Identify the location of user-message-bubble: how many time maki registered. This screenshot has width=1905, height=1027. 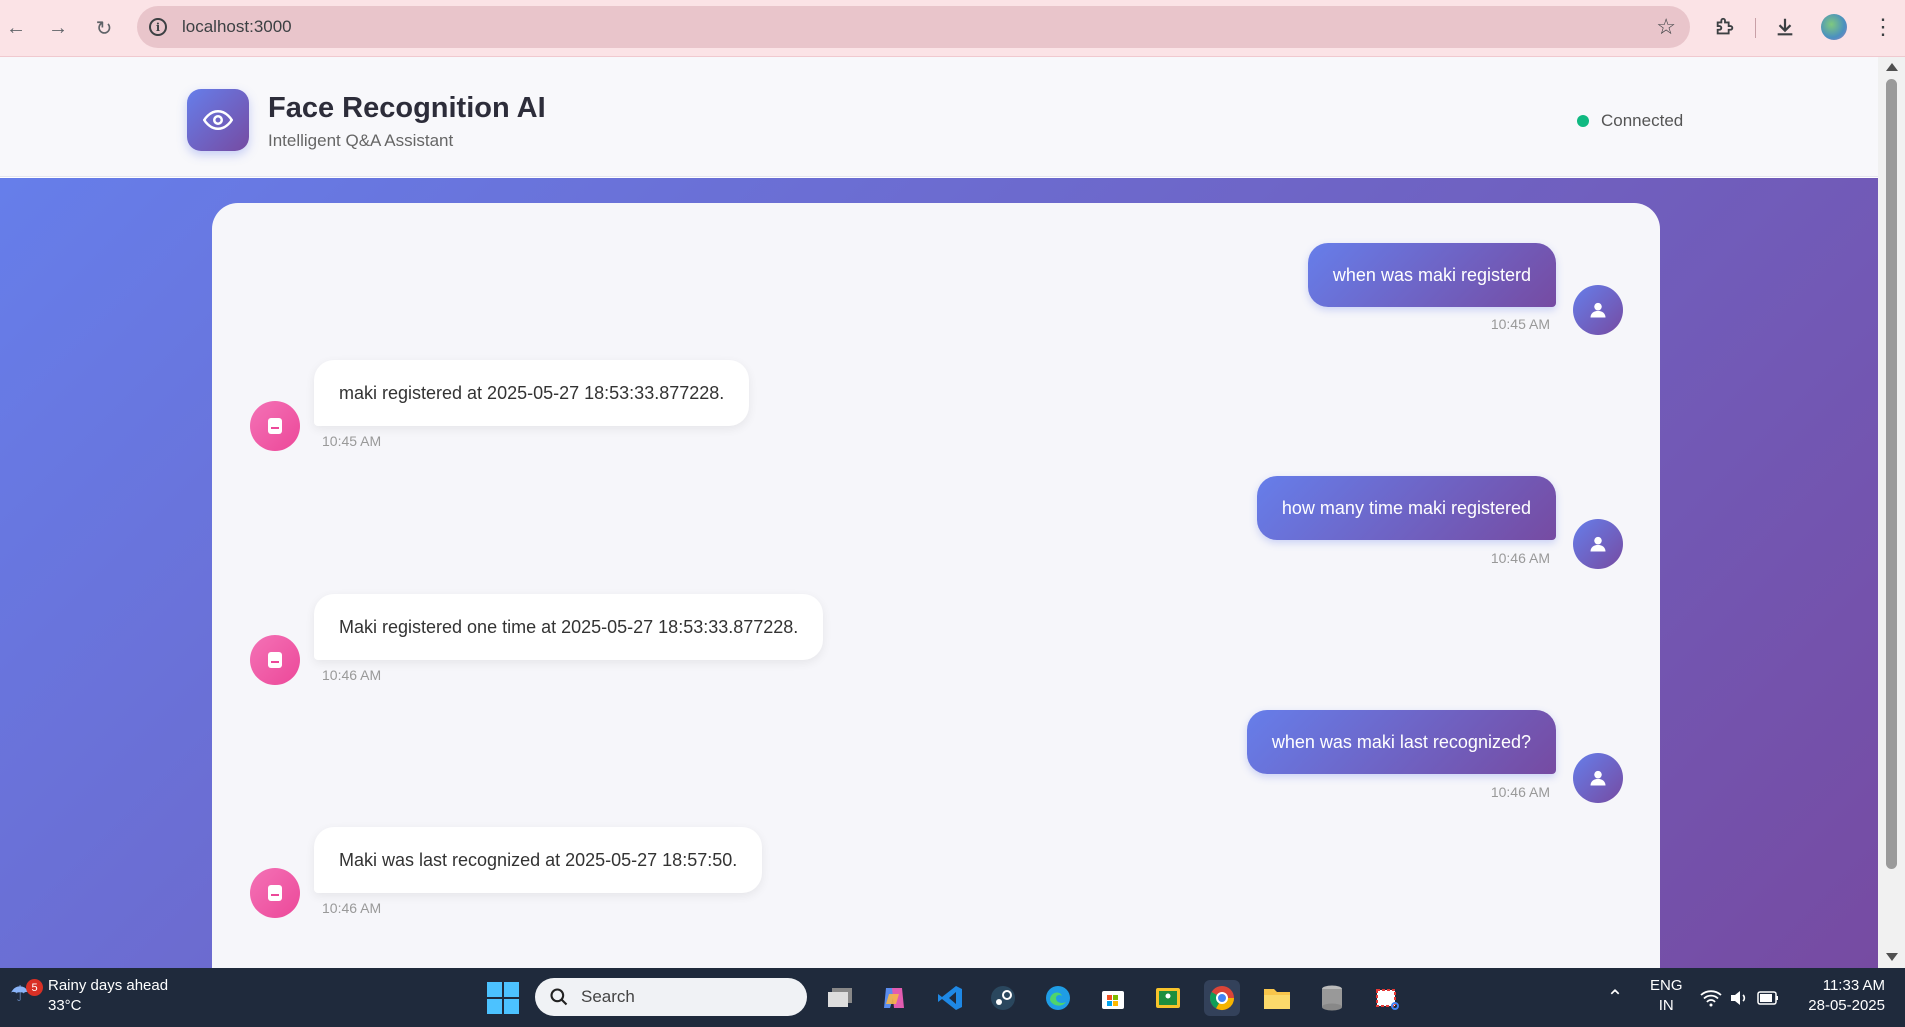
(1406, 508).